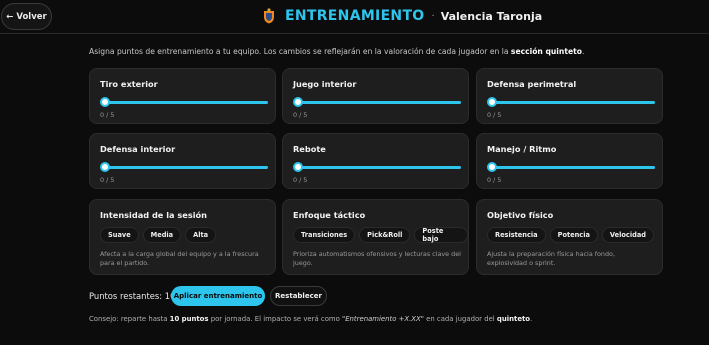 The height and width of the screenshot is (345, 709). Describe the element at coordinates (162, 235) in the screenshot. I see `chip-media: Media` at that location.